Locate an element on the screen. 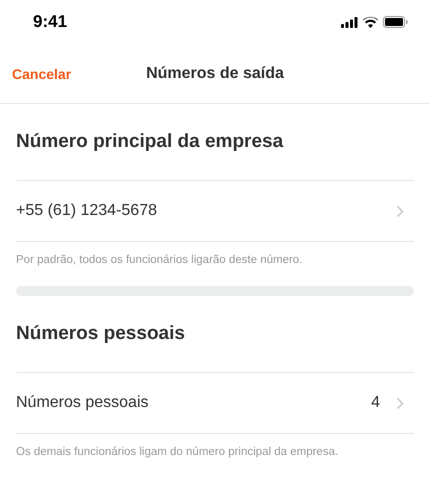 The image size is (430, 482). signal-icon is located at coordinates (349, 22).